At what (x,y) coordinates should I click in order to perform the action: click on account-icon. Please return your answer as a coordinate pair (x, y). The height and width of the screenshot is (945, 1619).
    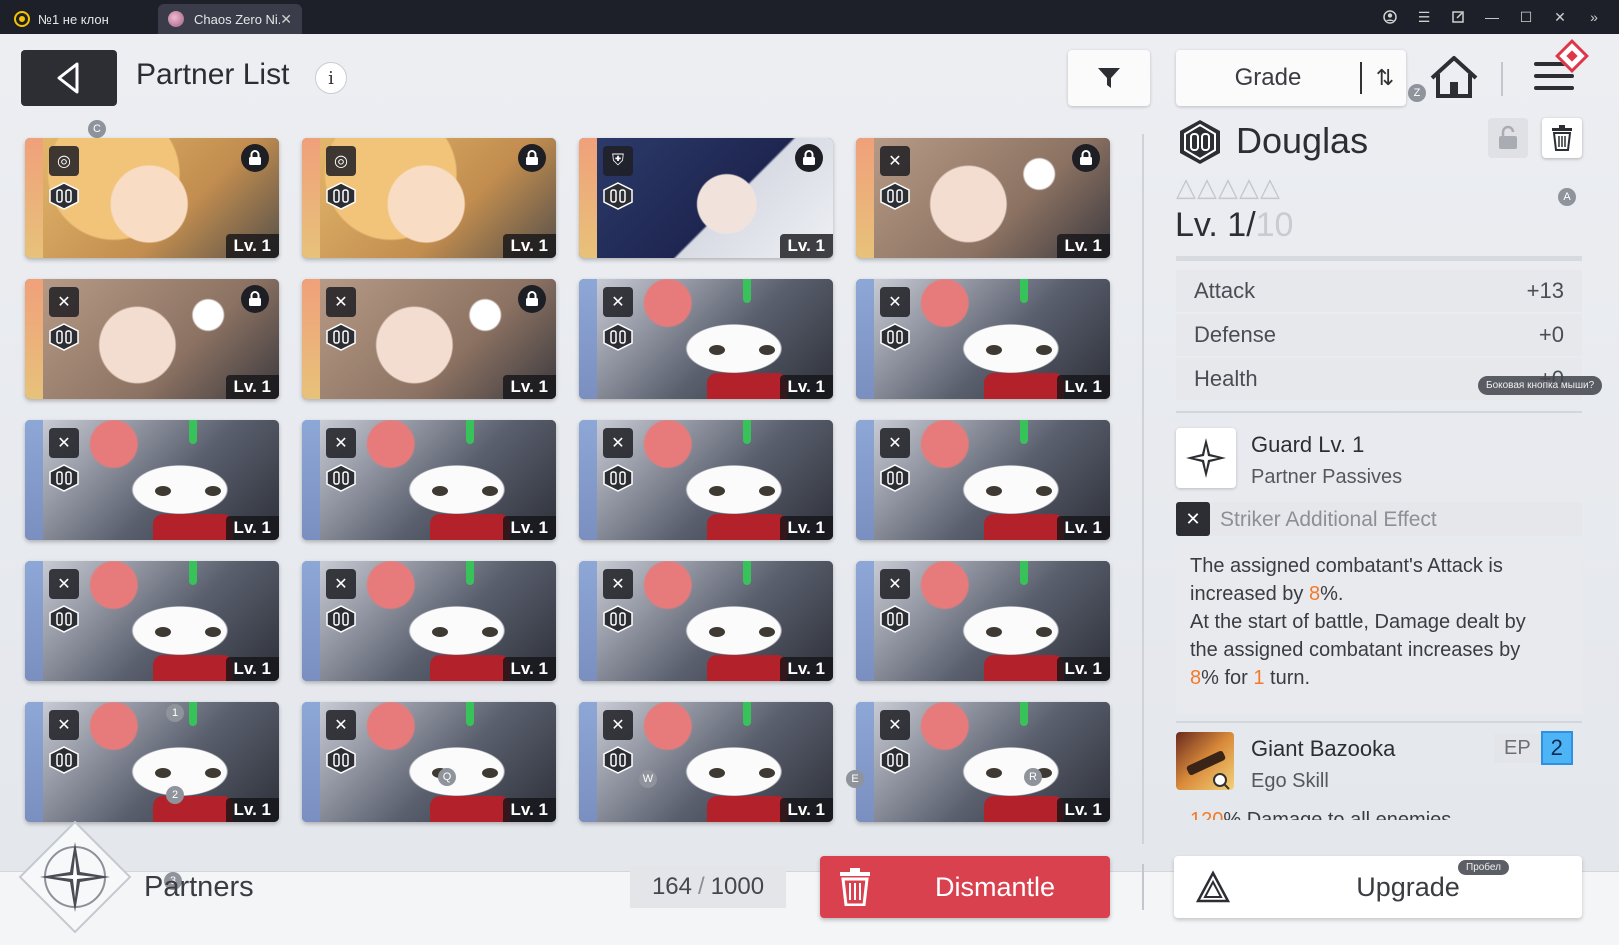
    Looking at the image, I should click on (1390, 17).